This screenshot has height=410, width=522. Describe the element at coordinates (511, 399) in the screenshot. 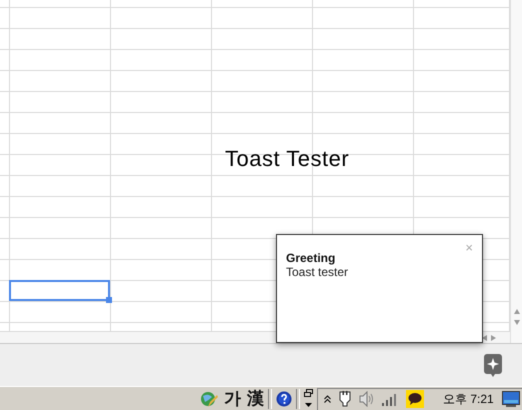

I see `desktop-icon` at that location.